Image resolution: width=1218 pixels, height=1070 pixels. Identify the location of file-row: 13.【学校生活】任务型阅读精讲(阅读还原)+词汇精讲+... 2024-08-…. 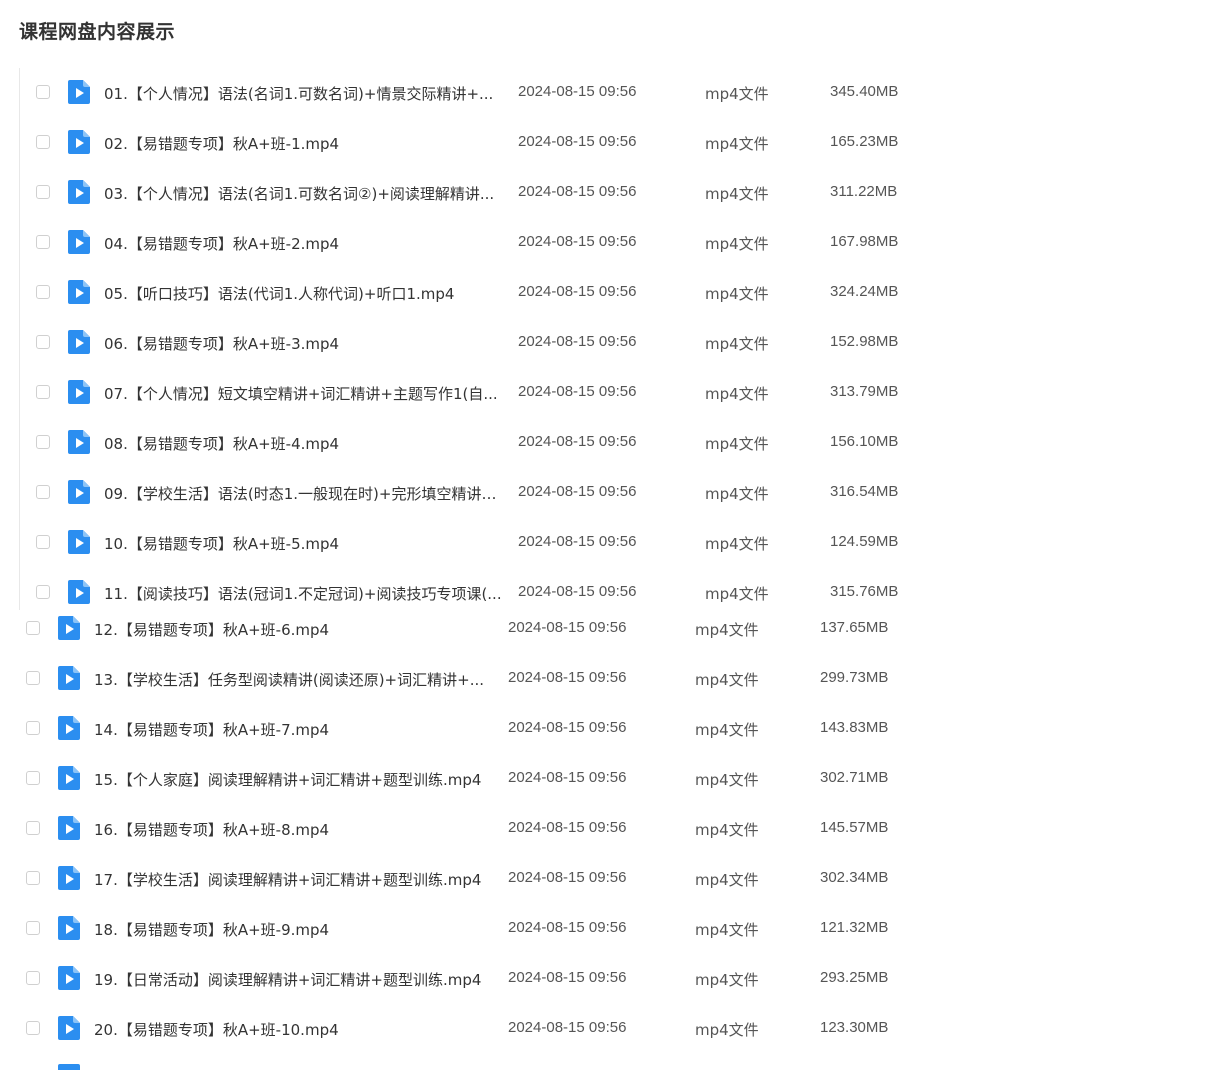
(500, 679).